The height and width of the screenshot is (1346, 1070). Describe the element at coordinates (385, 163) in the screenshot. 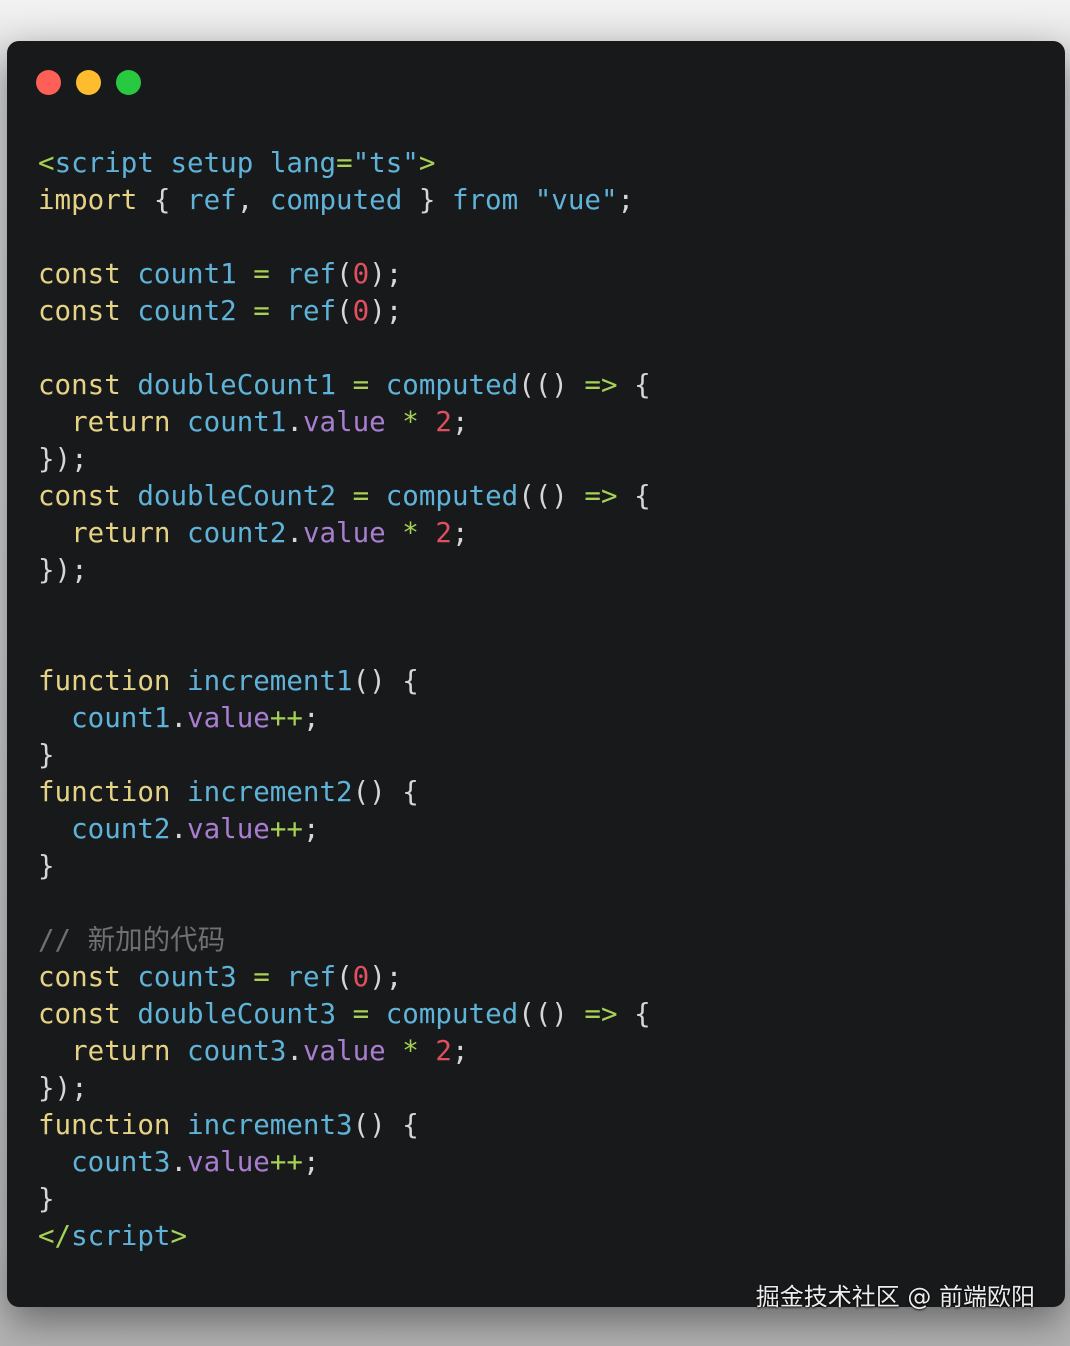

I see `code-token-str: "ts"` at that location.